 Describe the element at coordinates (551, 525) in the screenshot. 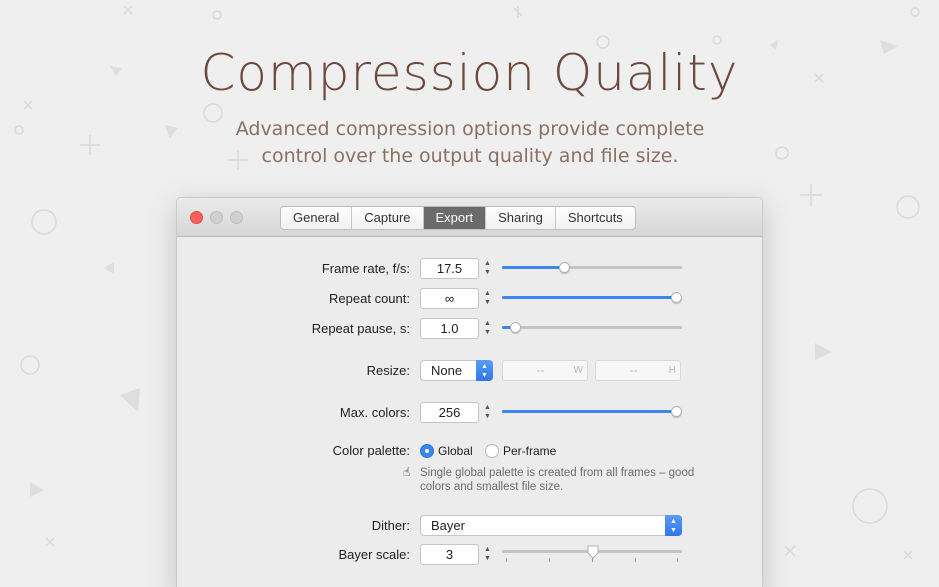

I see `dither-popup: Bayer ▲ ▼` at that location.